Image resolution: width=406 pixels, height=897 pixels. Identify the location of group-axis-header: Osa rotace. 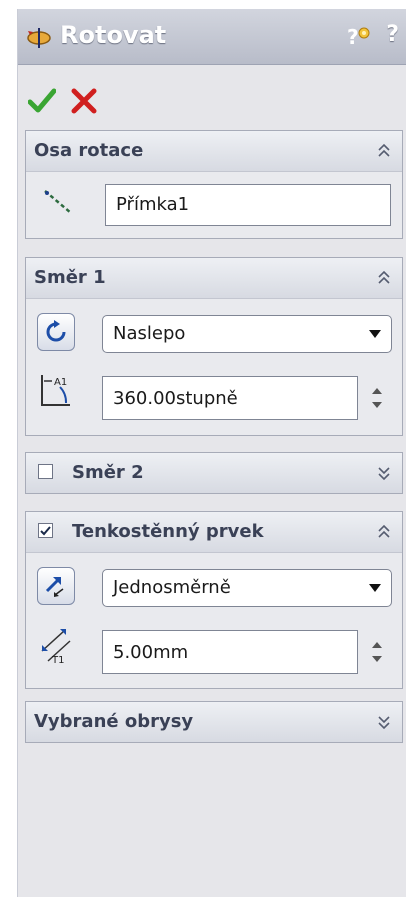
(214, 151).